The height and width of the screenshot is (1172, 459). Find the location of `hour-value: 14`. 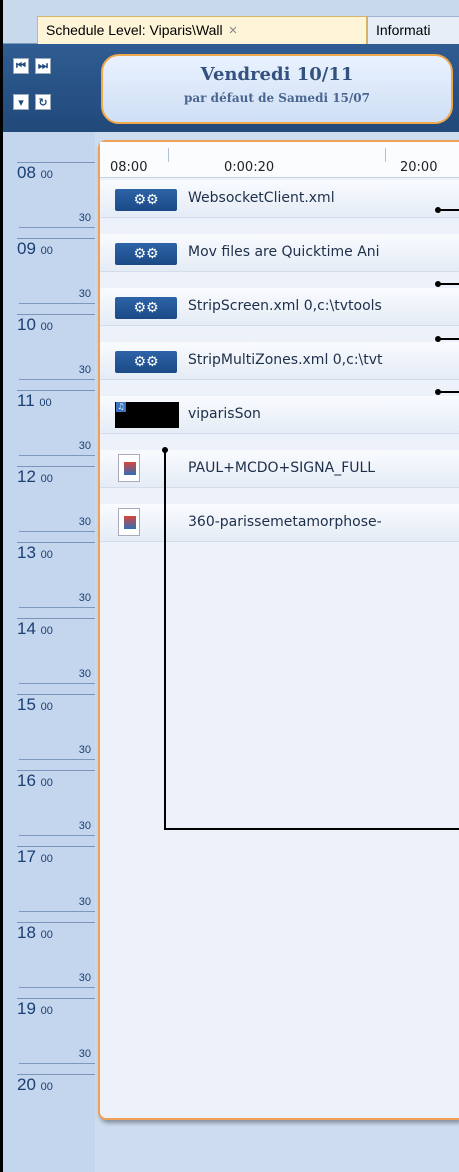

hour-value: 14 is located at coordinates (26, 628).